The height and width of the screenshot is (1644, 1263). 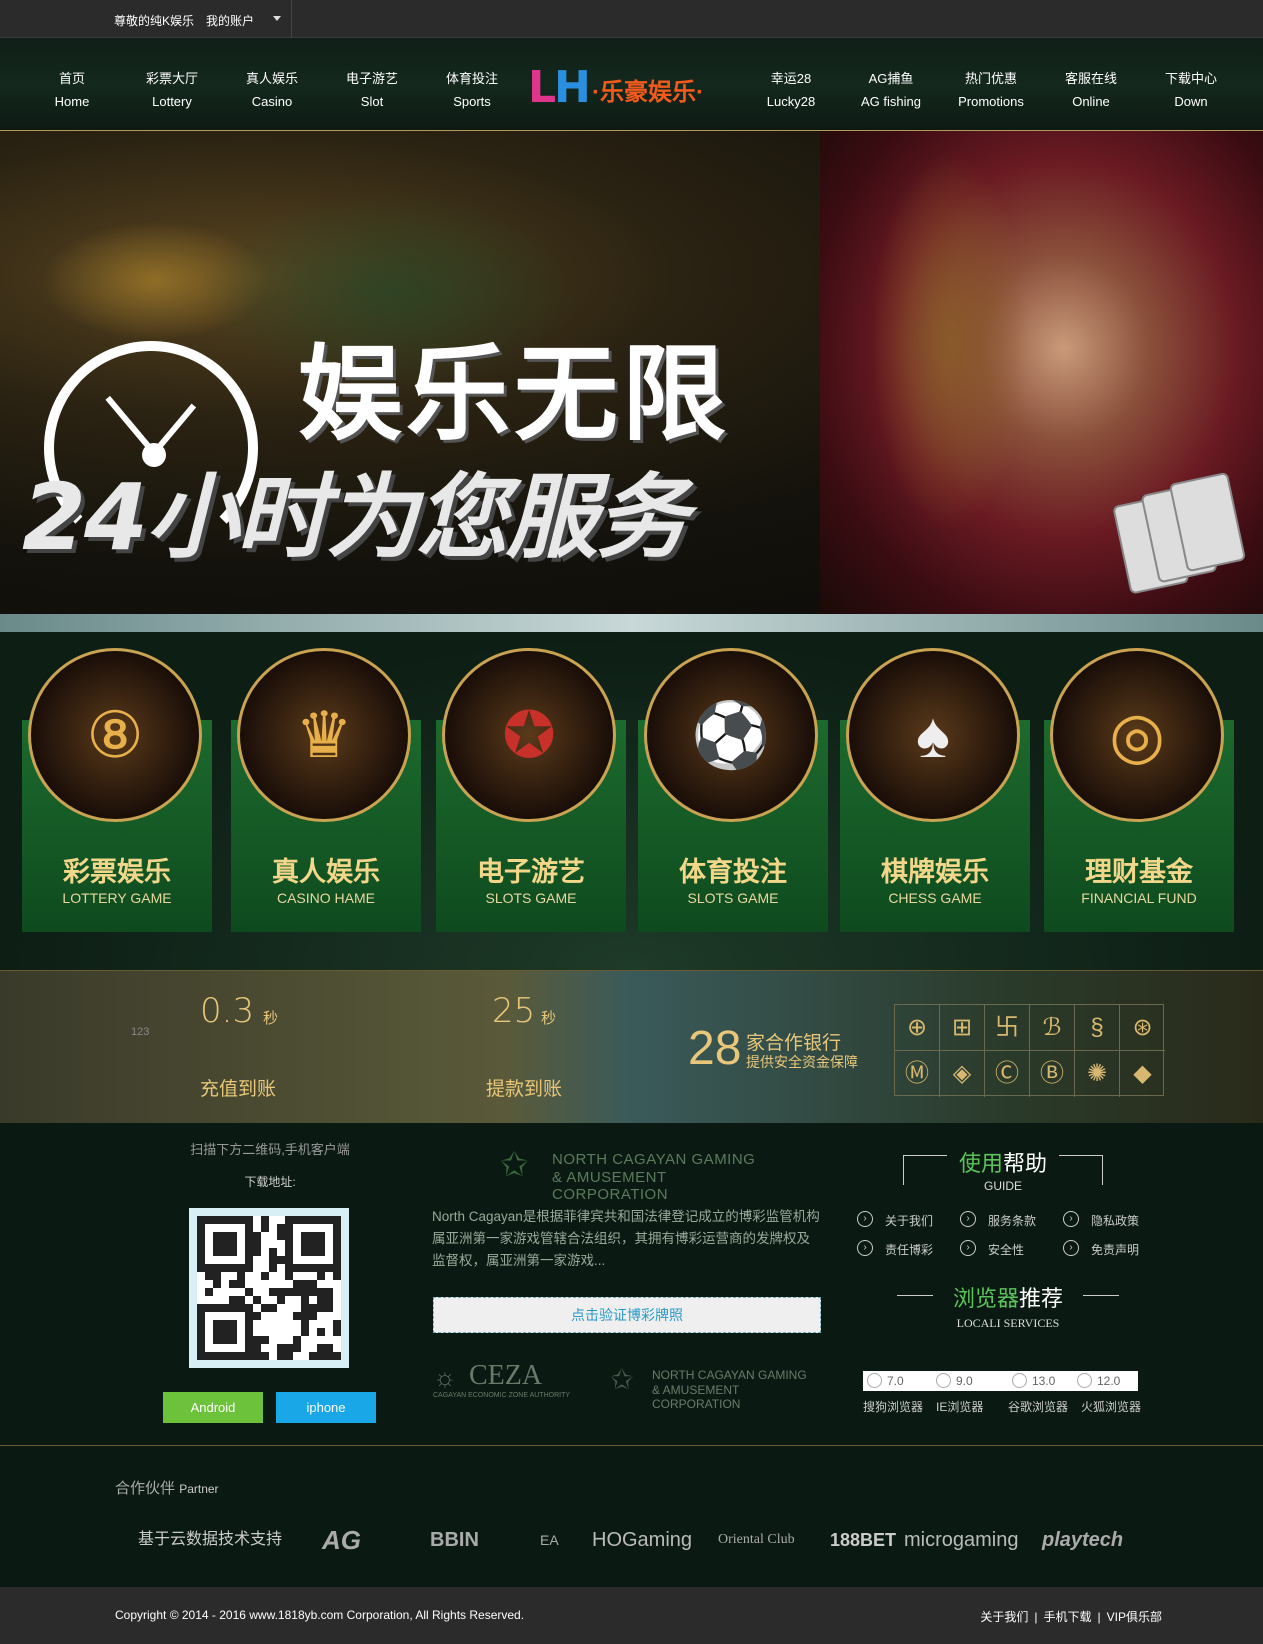 What do you see at coordinates (454, 1540) in the screenshot?
I see `partner-bbin: BBIN` at bounding box center [454, 1540].